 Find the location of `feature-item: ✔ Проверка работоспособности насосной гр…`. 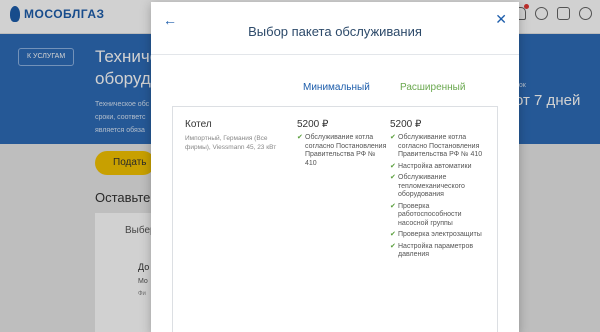

feature-item: ✔ Проверка работоспособности насосной гр… is located at coordinates (440, 216).